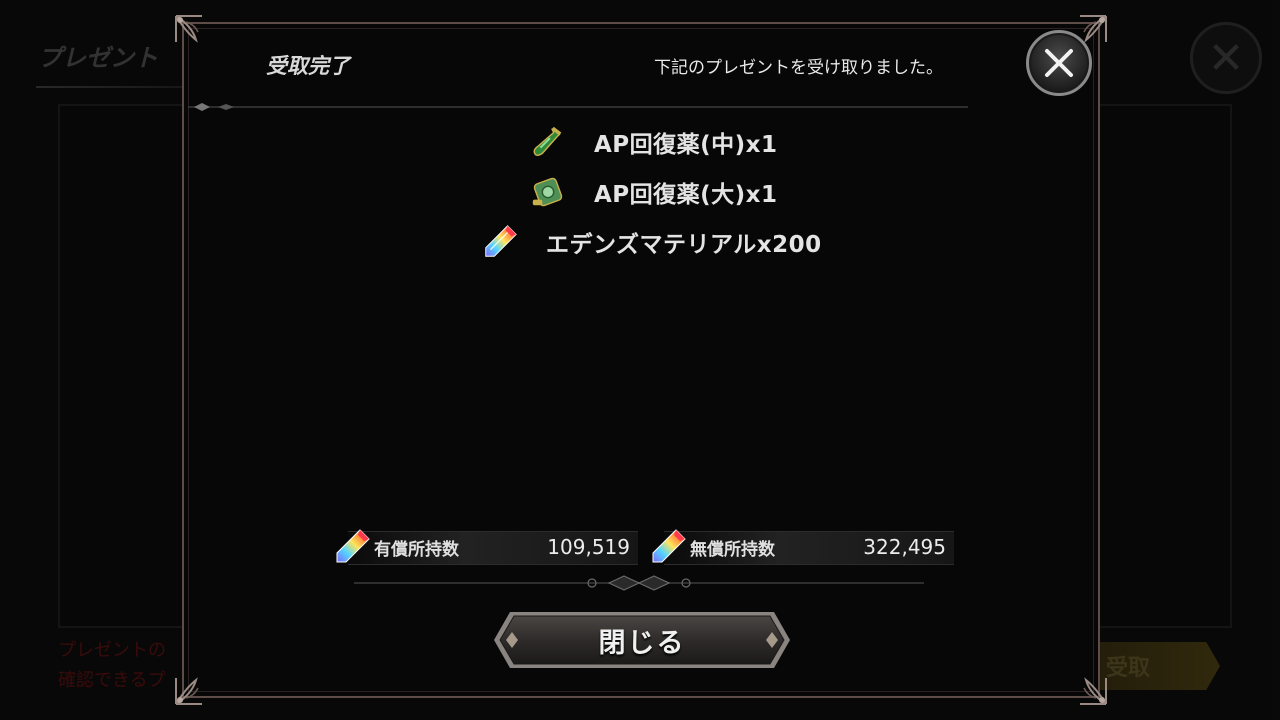  Describe the element at coordinates (588, 547) in the screenshot. I see `balance-value: 109,519` at that location.